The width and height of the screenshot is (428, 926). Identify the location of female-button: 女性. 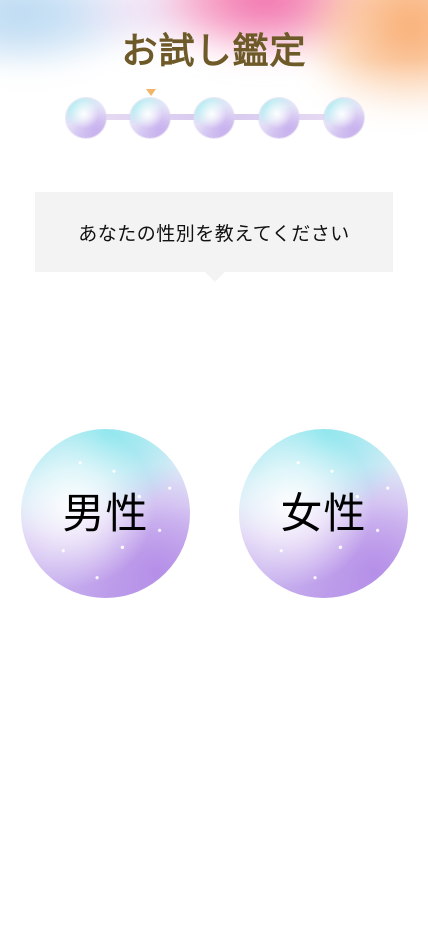
(323, 513).